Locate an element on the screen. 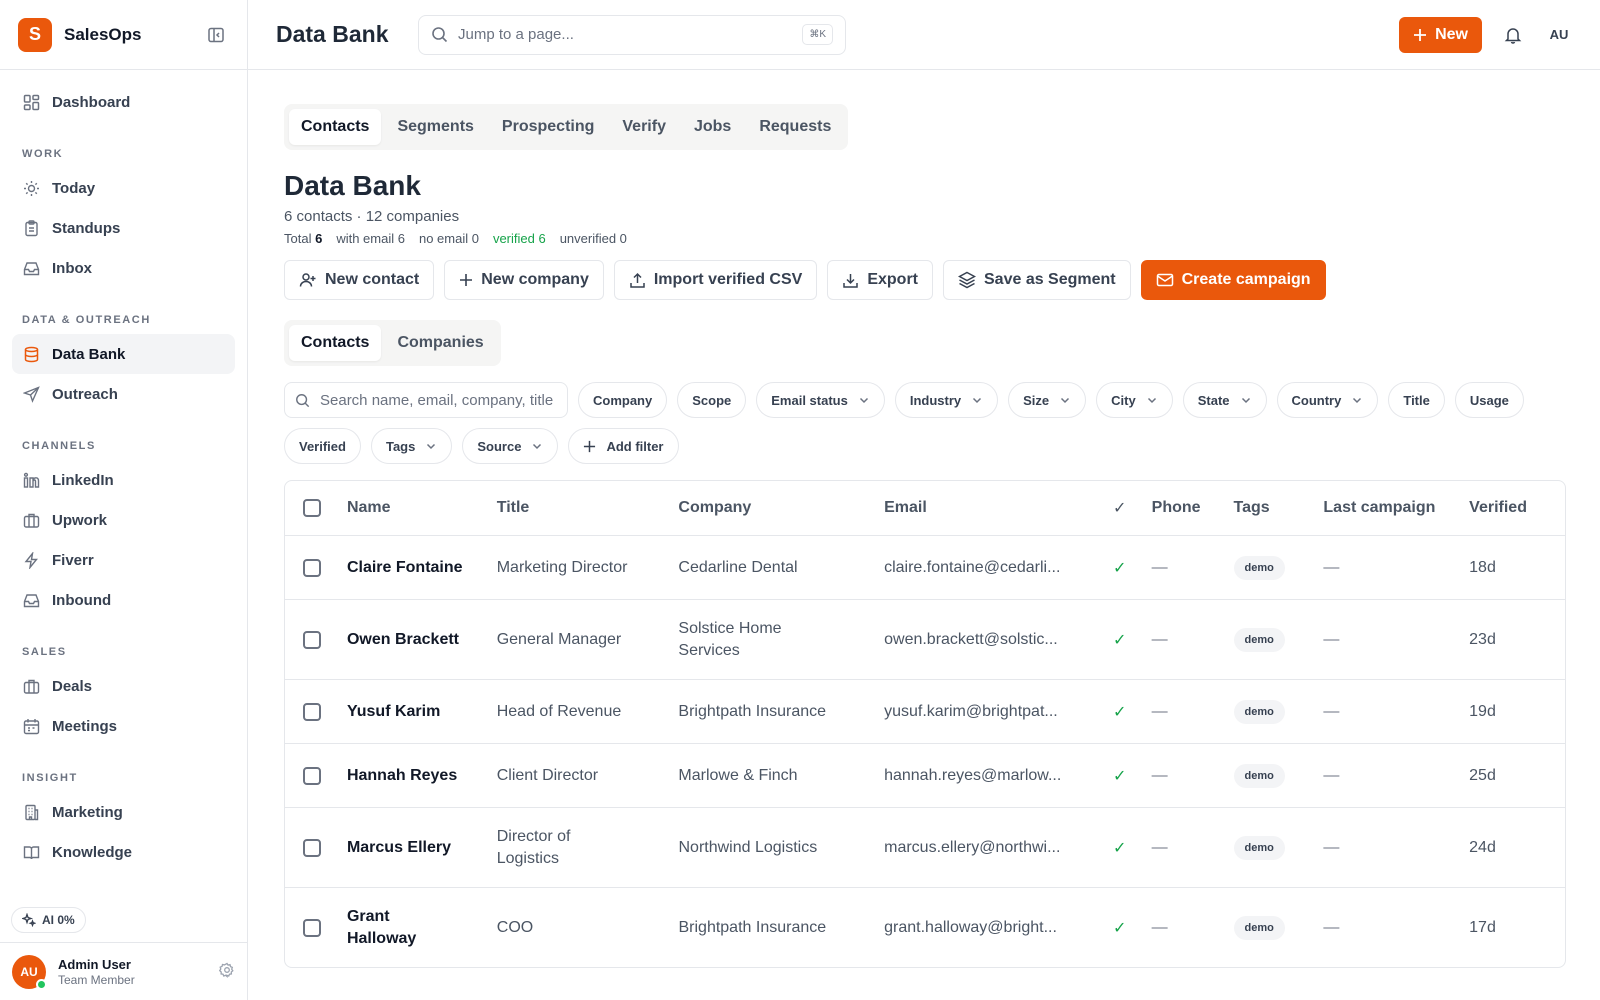 This screenshot has height=1000, width=1600. sidebar-item-meetings: Meetings is located at coordinates (123, 726).